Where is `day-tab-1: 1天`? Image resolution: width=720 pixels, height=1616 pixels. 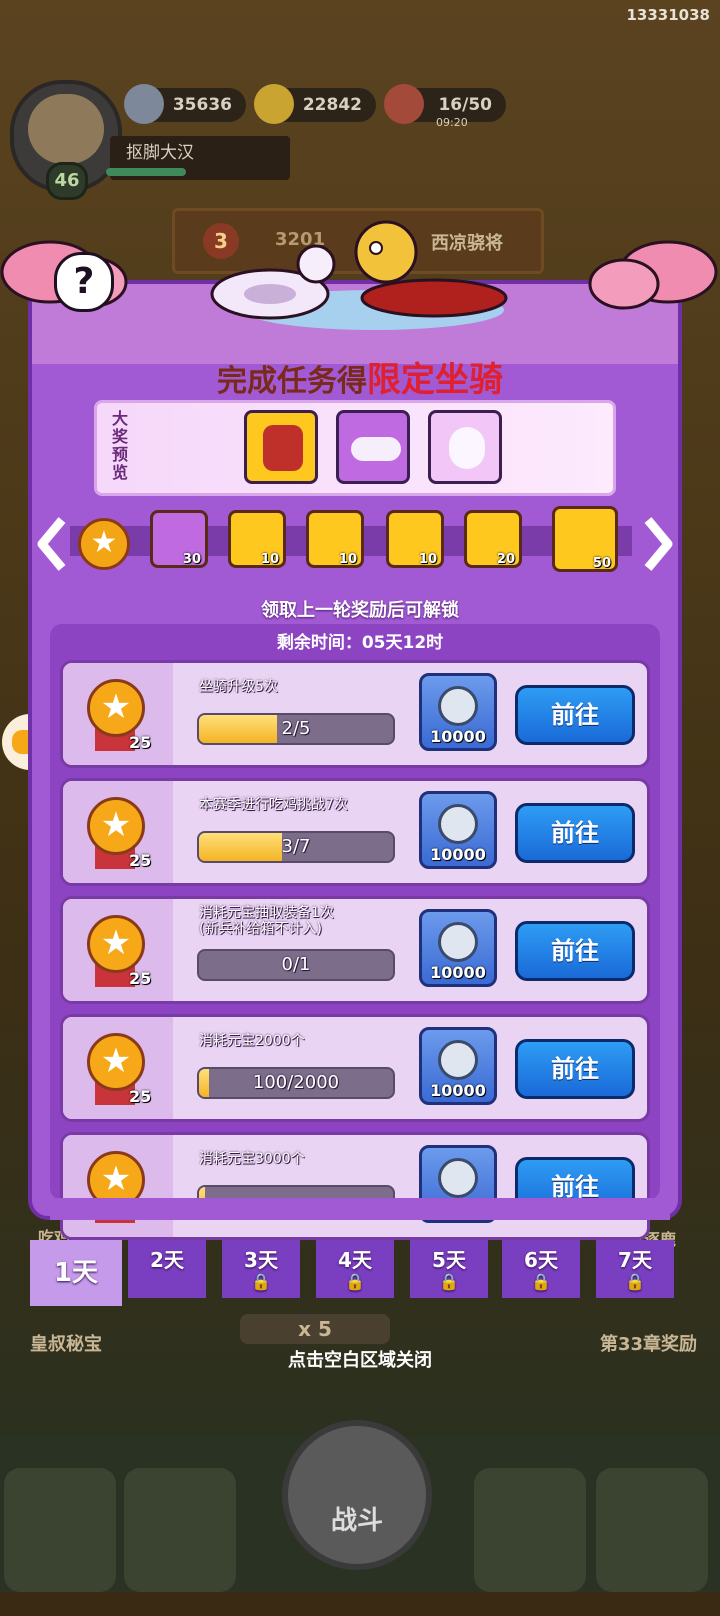 day-tab-1: 1天 is located at coordinates (76, 1273).